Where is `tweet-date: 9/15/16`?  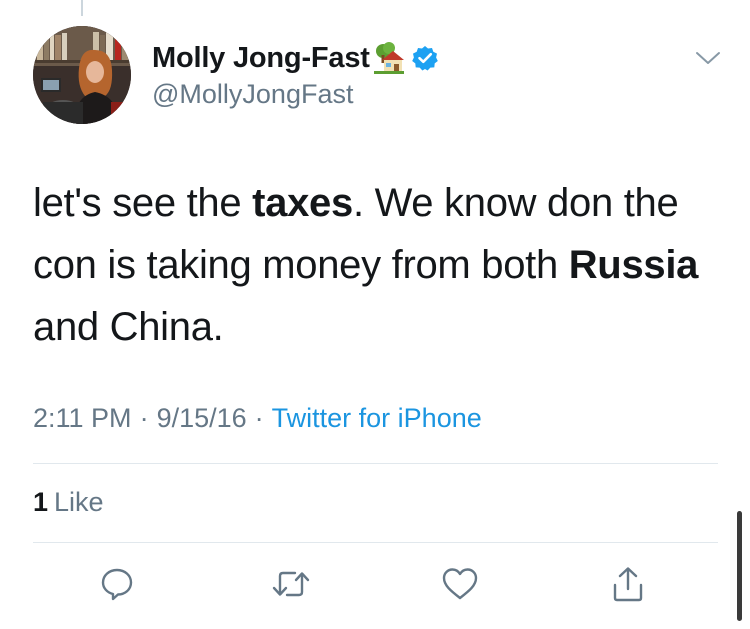
tweet-date: 9/15/16 is located at coordinates (201, 418).